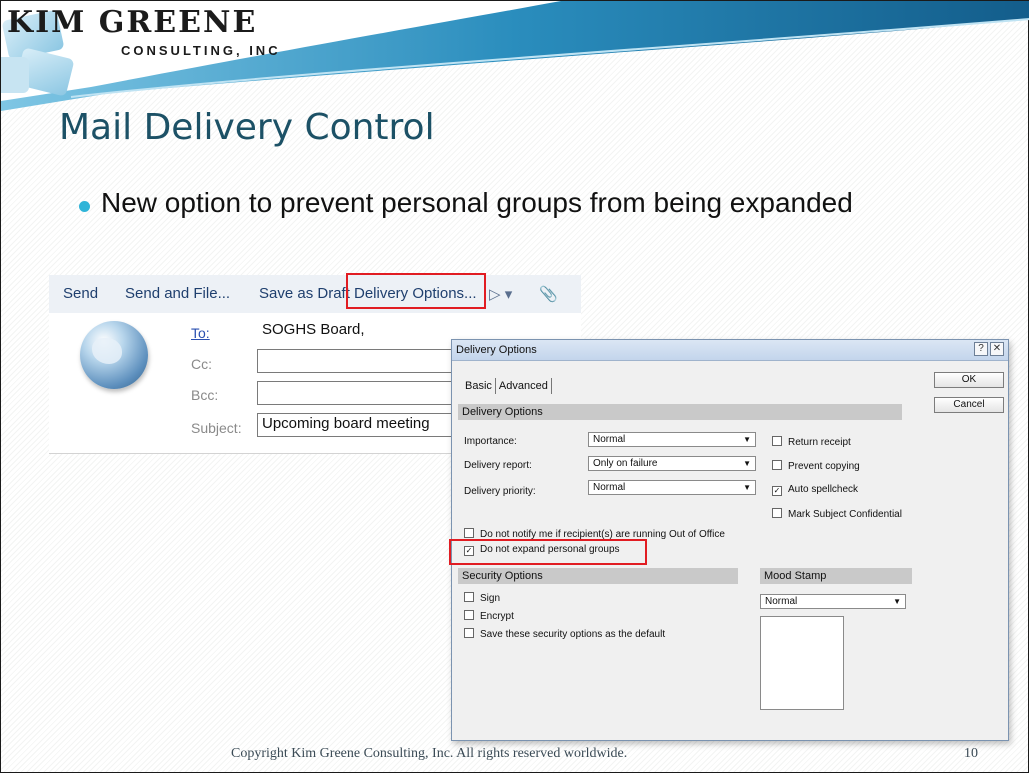  Describe the element at coordinates (836, 576) in the screenshot. I see `mood-stamp-section-header: Mood Stamp` at that location.